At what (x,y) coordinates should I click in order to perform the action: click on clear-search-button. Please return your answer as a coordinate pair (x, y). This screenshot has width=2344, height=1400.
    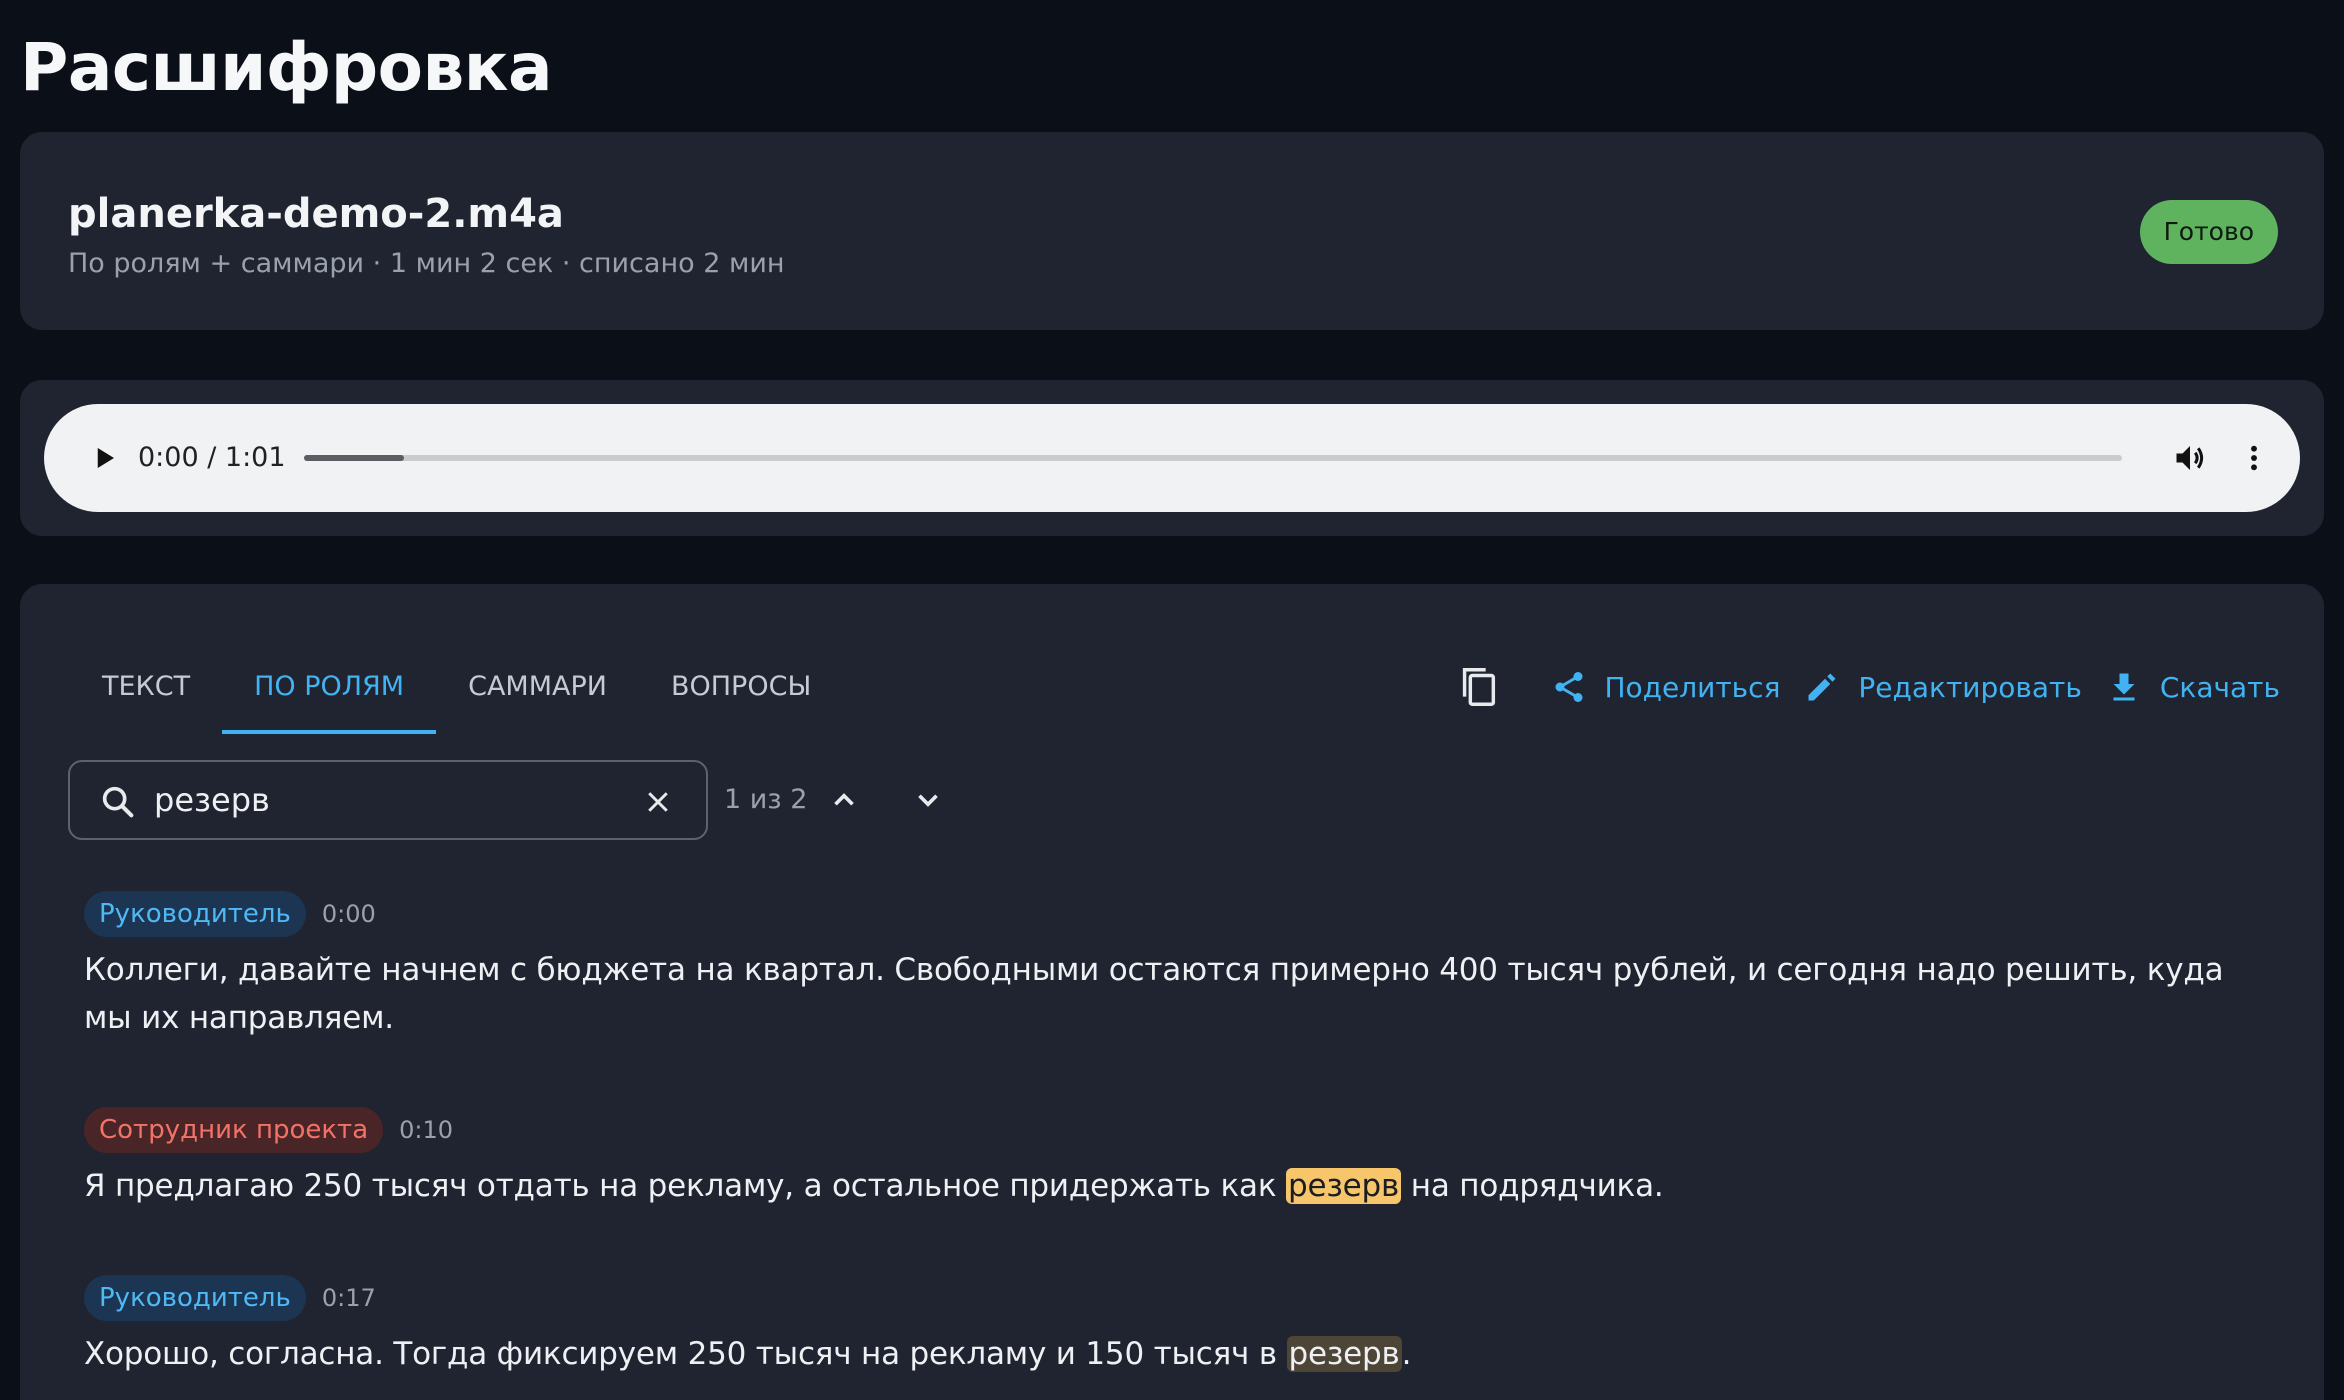
    Looking at the image, I should click on (658, 802).